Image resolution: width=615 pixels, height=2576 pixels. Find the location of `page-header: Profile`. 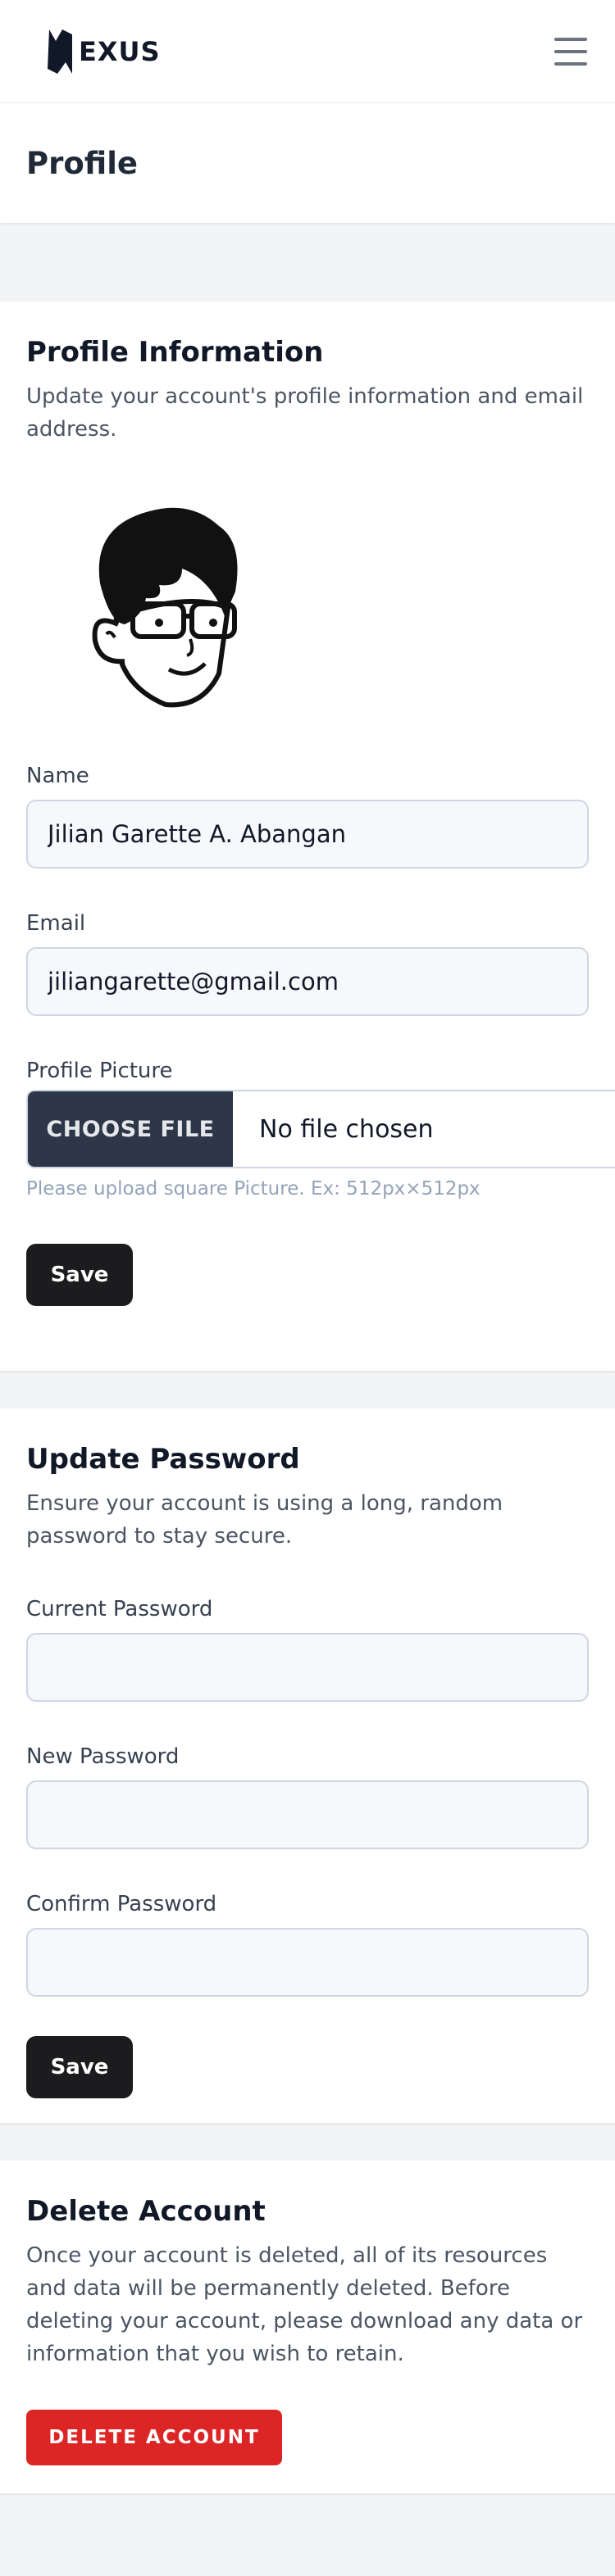

page-header: Profile is located at coordinates (307, 163).